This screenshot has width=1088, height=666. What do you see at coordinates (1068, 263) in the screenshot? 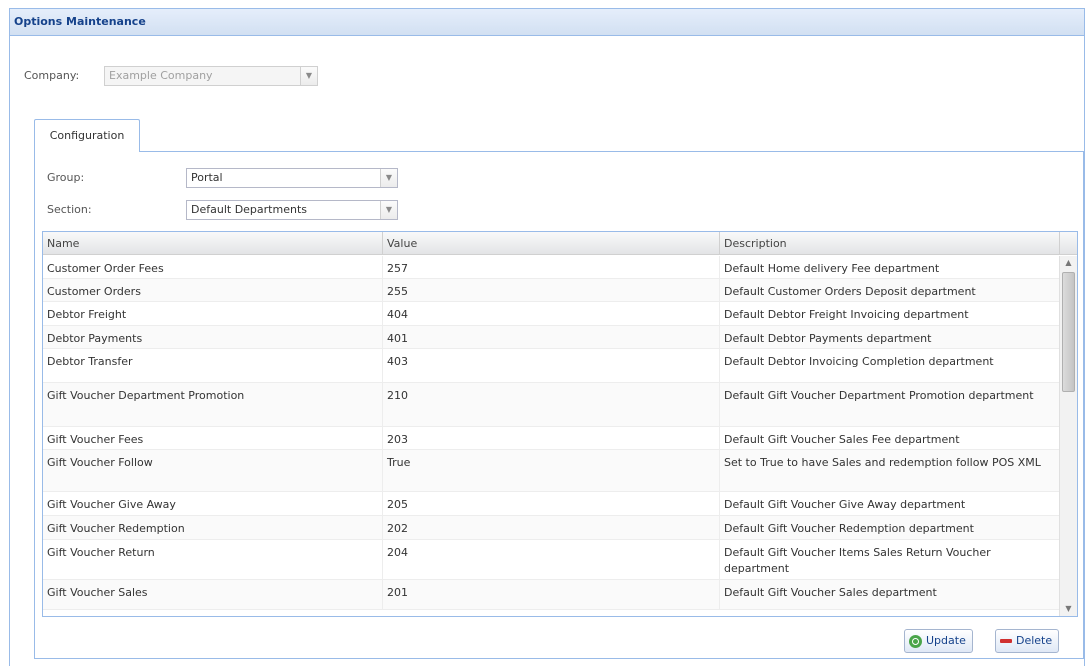
I see `scroll-up-icon: ▲` at bounding box center [1068, 263].